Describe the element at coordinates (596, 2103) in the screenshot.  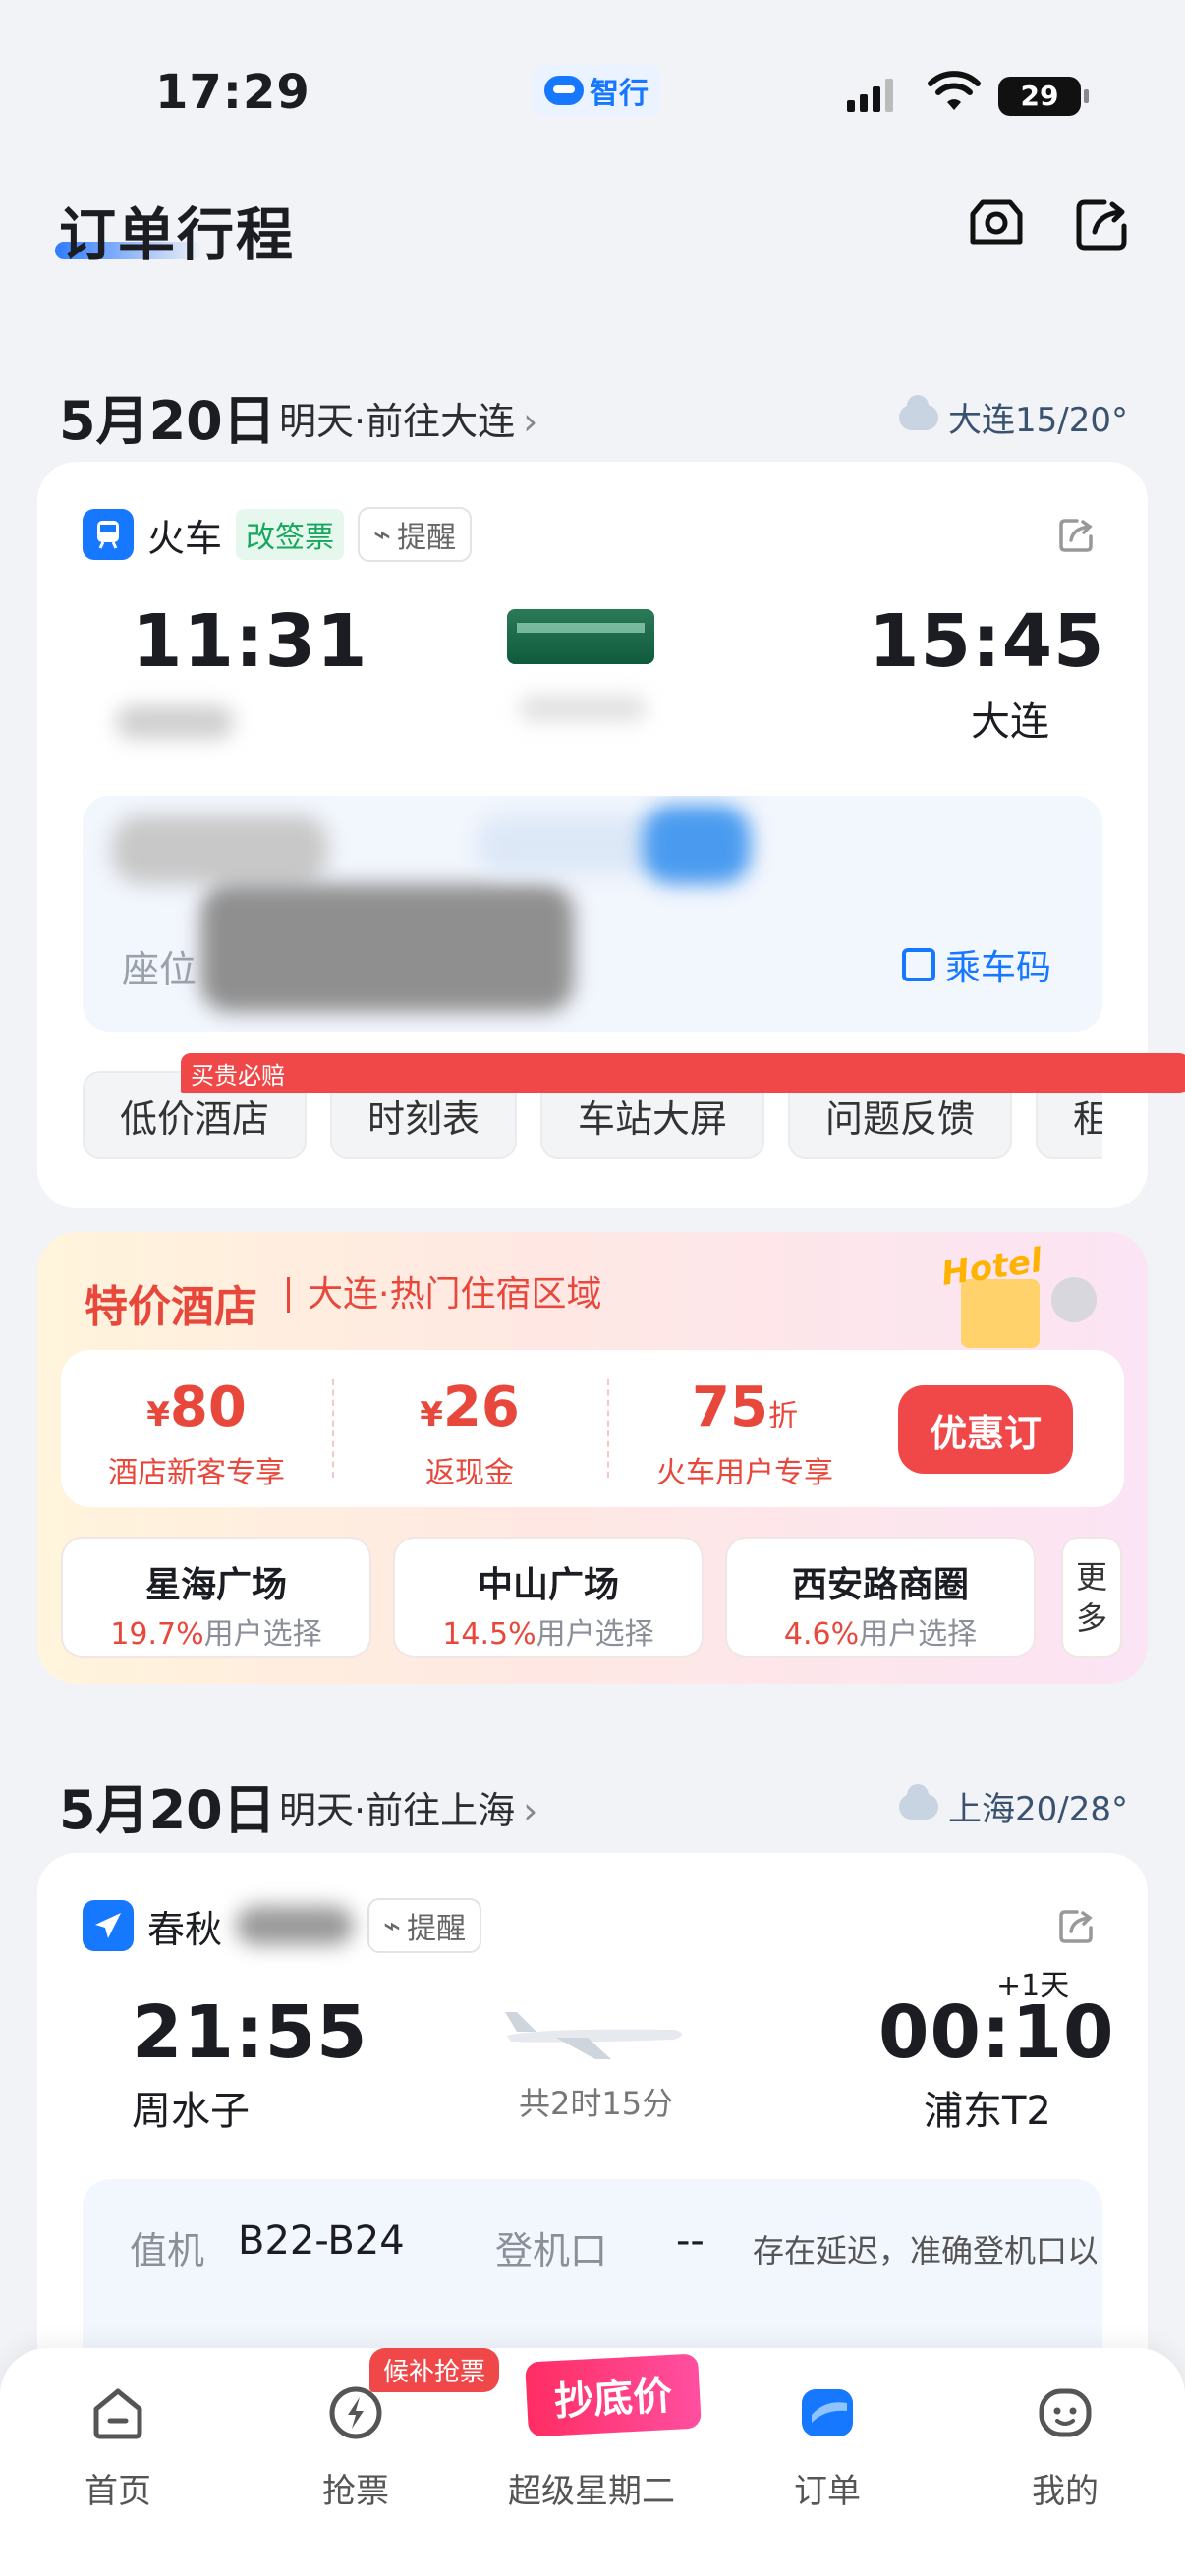
I see `flight-duration: 共2时15分` at that location.